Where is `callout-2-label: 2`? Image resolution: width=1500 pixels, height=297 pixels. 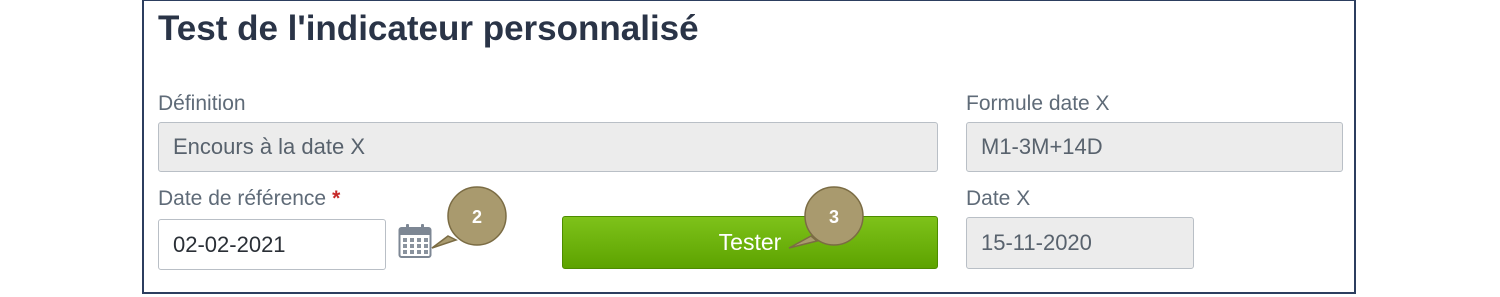
callout-2-label: 2 is located at coordinates (477, 217).